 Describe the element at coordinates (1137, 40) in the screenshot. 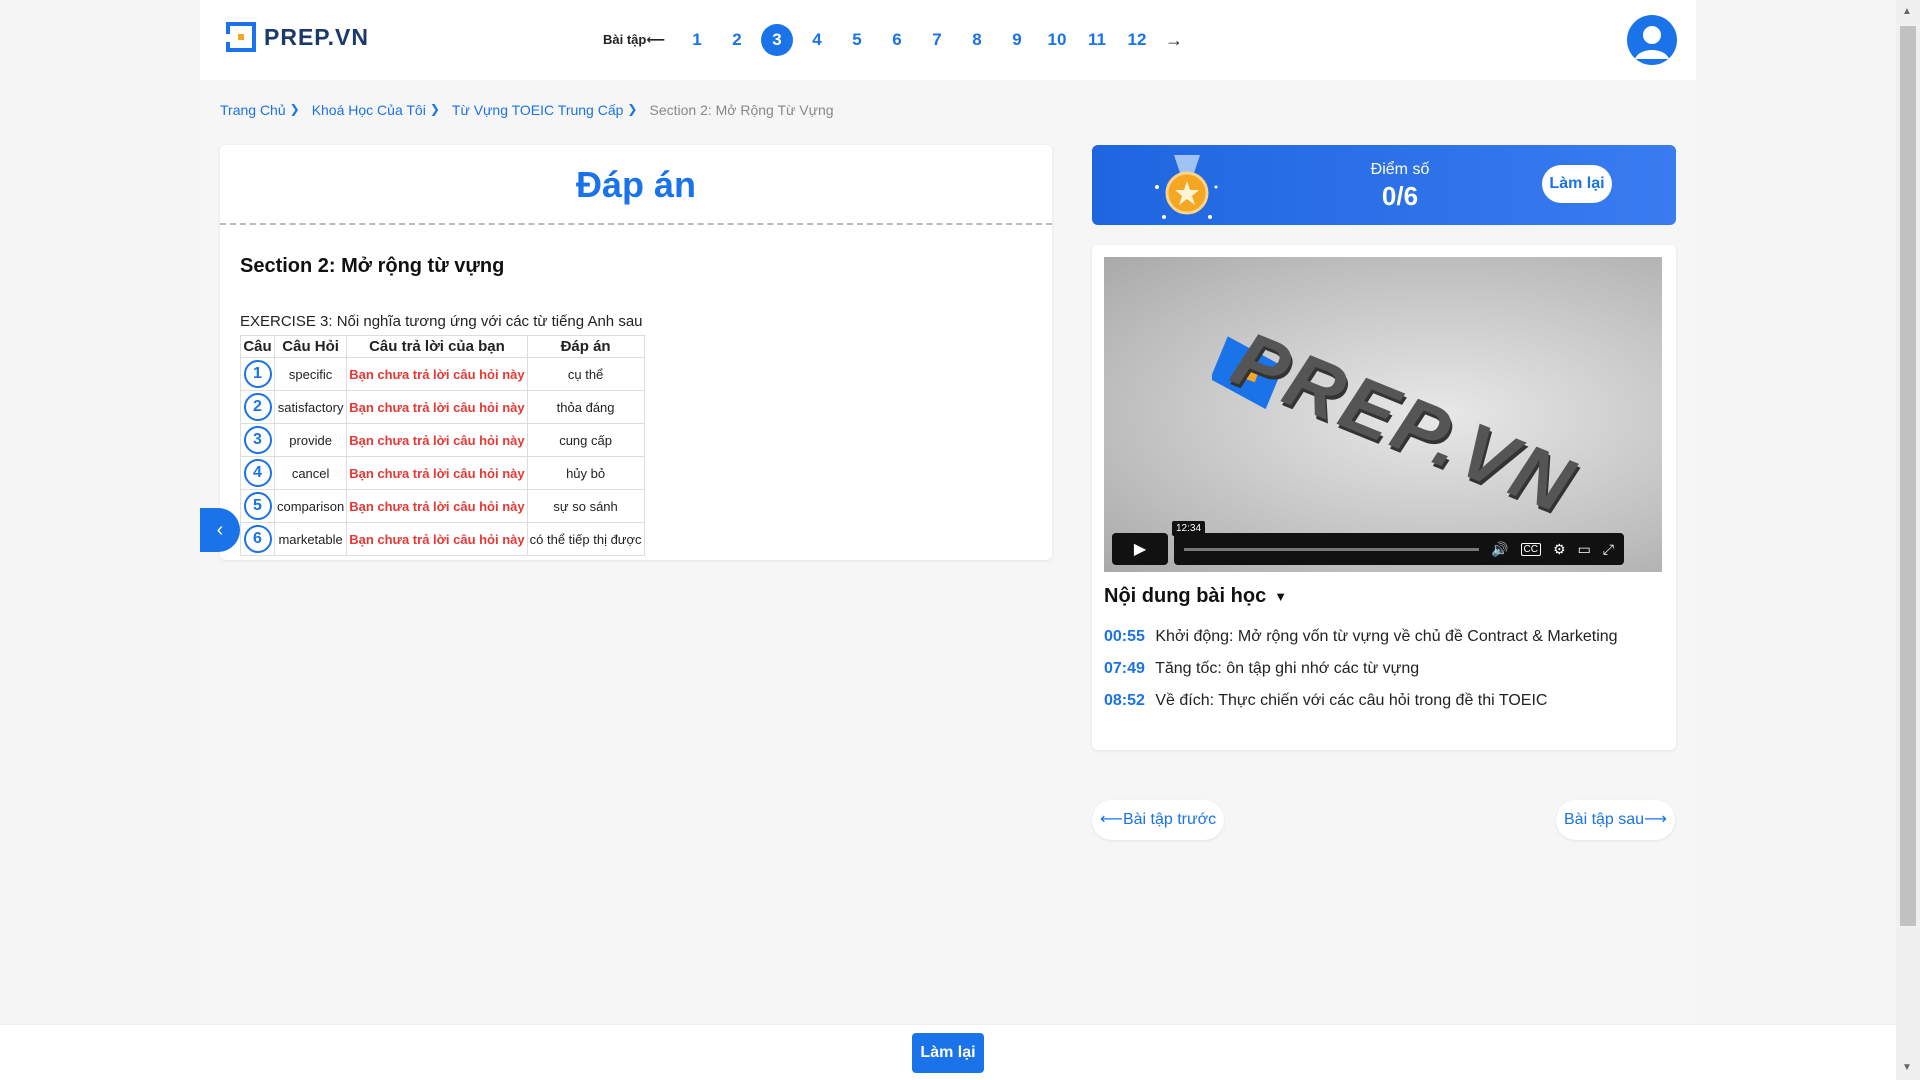

I see `page-12: 12` at that location.